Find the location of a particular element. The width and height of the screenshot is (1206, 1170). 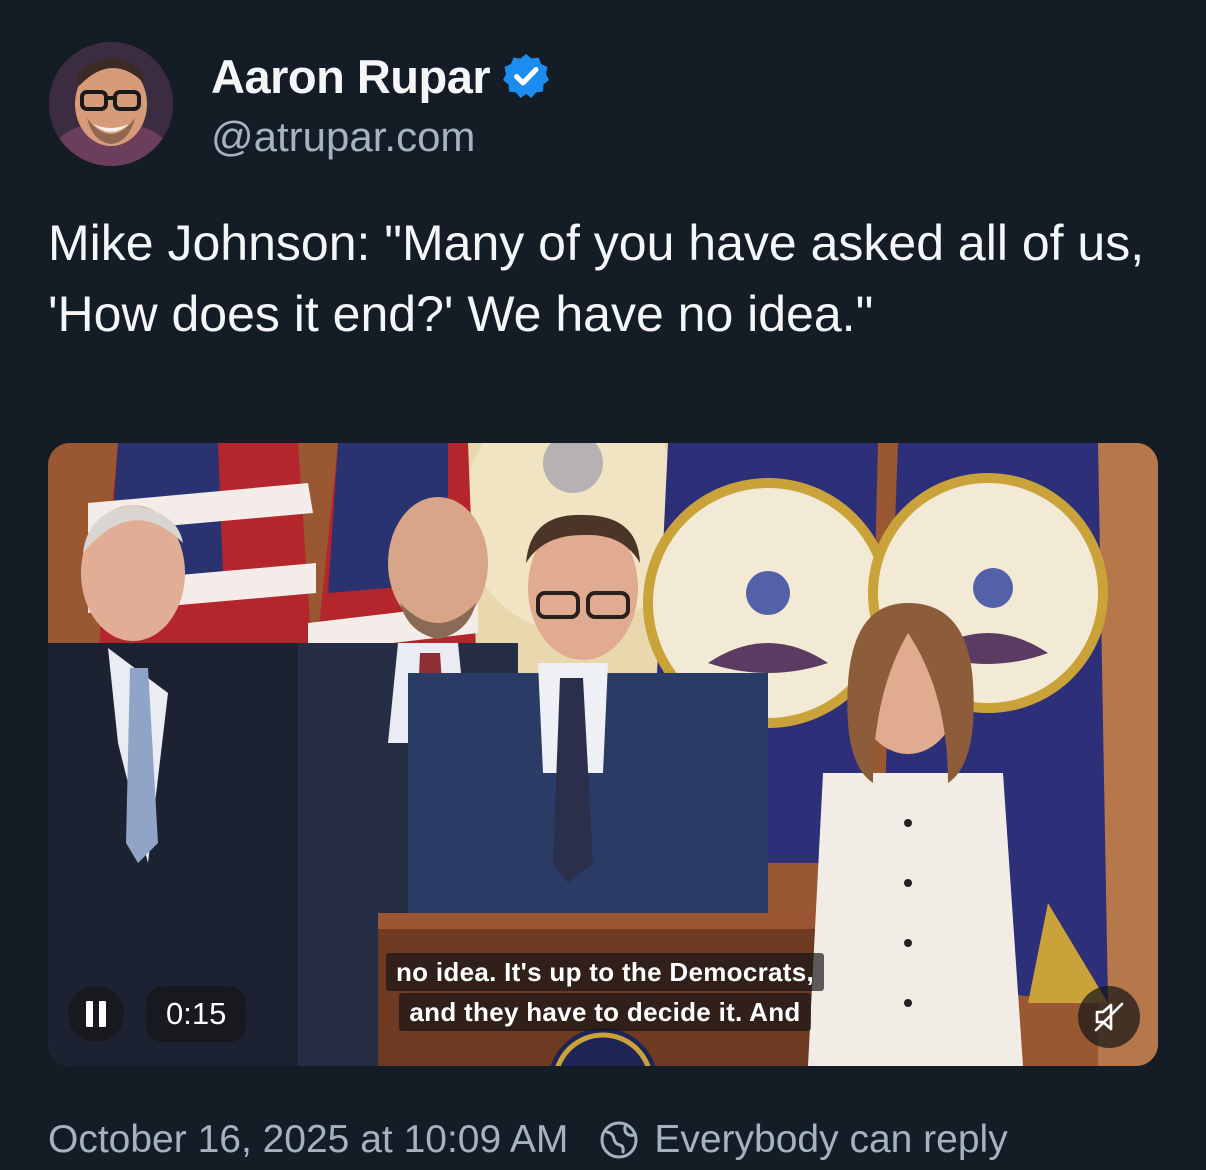

pause-button is located at coordinates (96, 1014).